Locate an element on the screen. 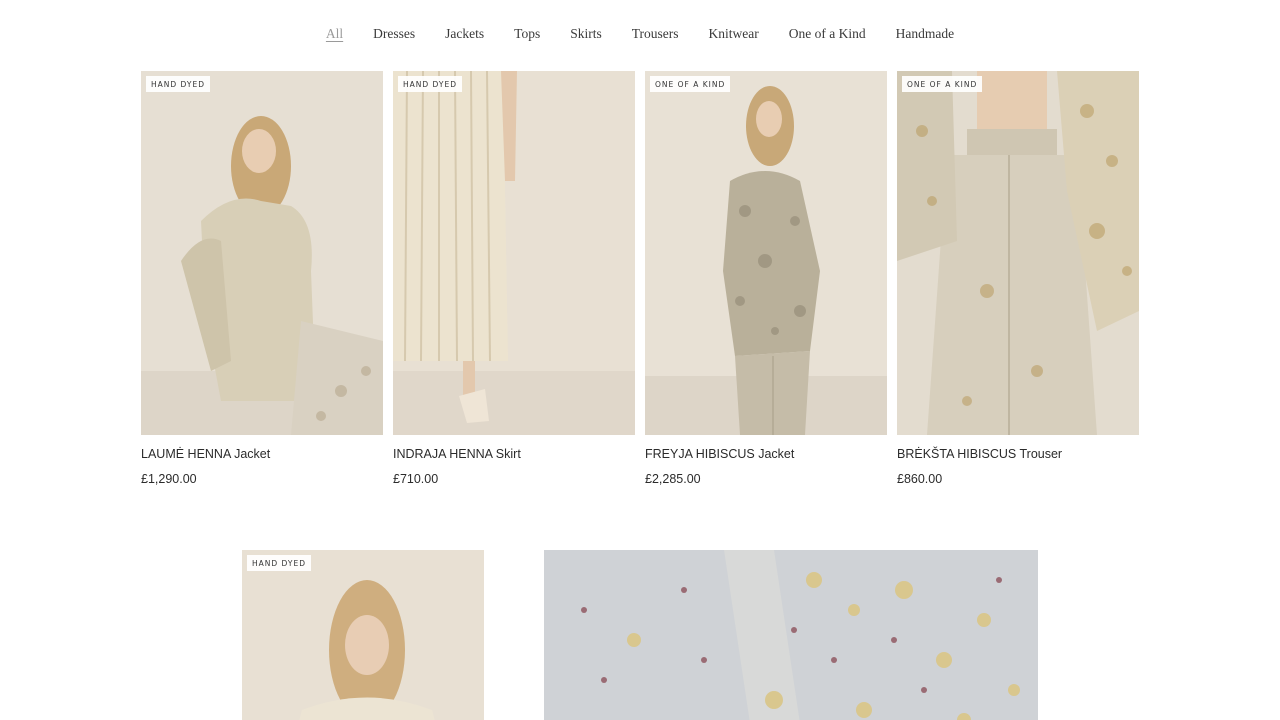 This screenshot has width=1280, height=720. filter-handmade: Handmade is located at coordinates (925, 34).